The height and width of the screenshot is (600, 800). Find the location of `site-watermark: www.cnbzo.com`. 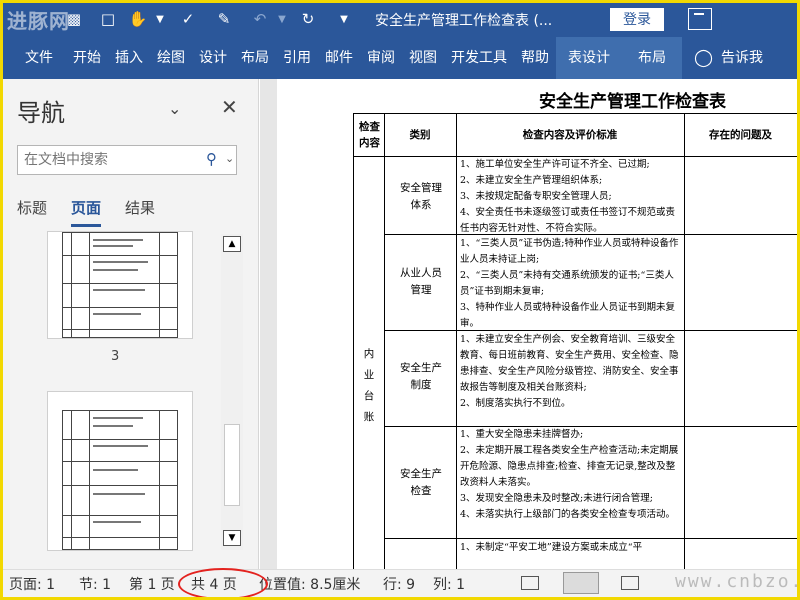

site-watermark: www.cnbzo.com is located at coordinates (736, 581).